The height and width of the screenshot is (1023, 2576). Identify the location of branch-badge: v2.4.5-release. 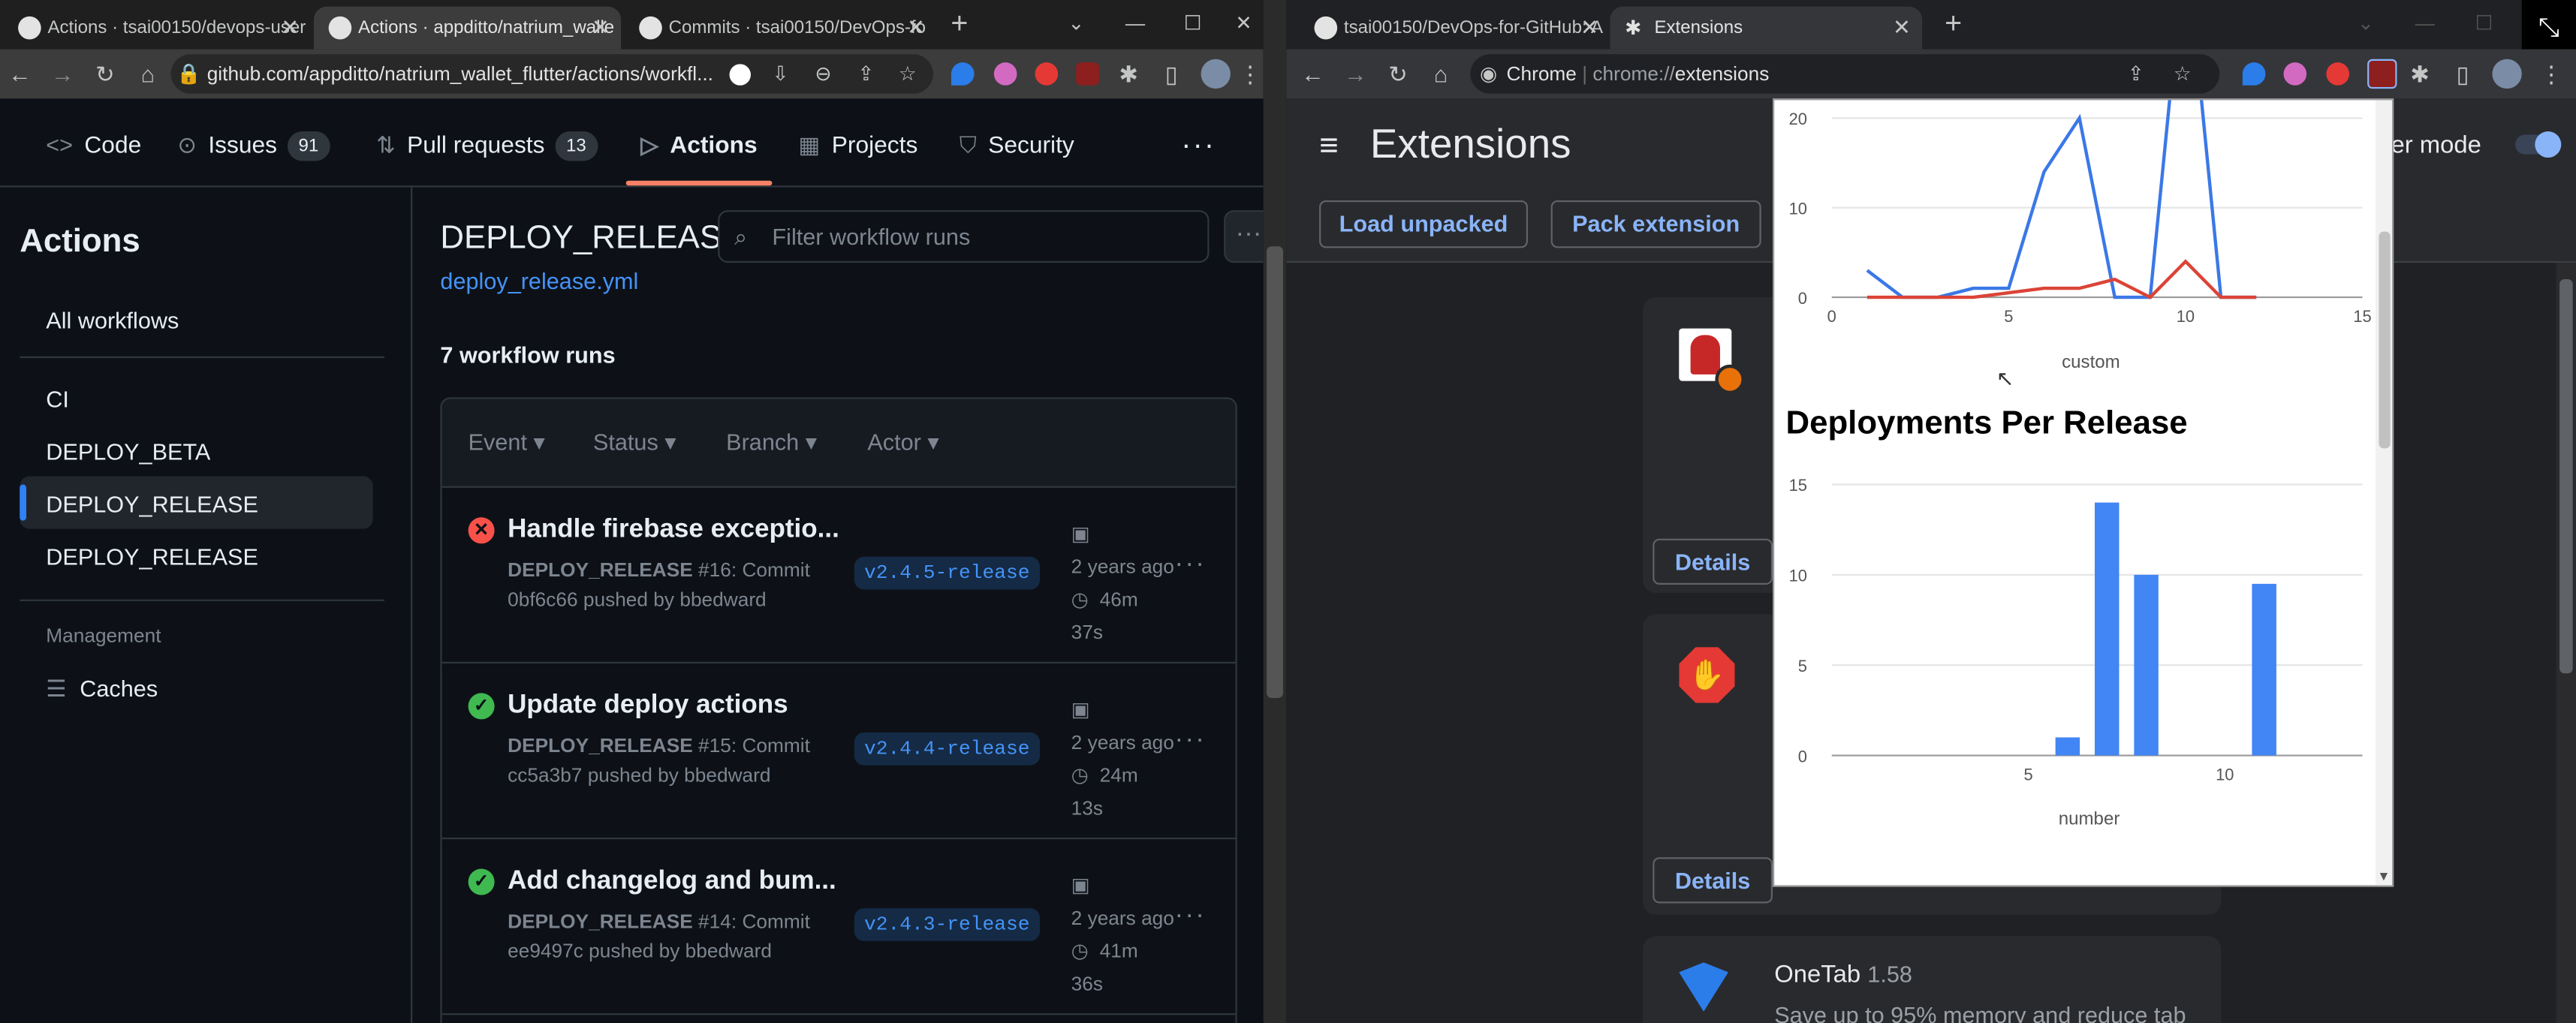
(947, 573).